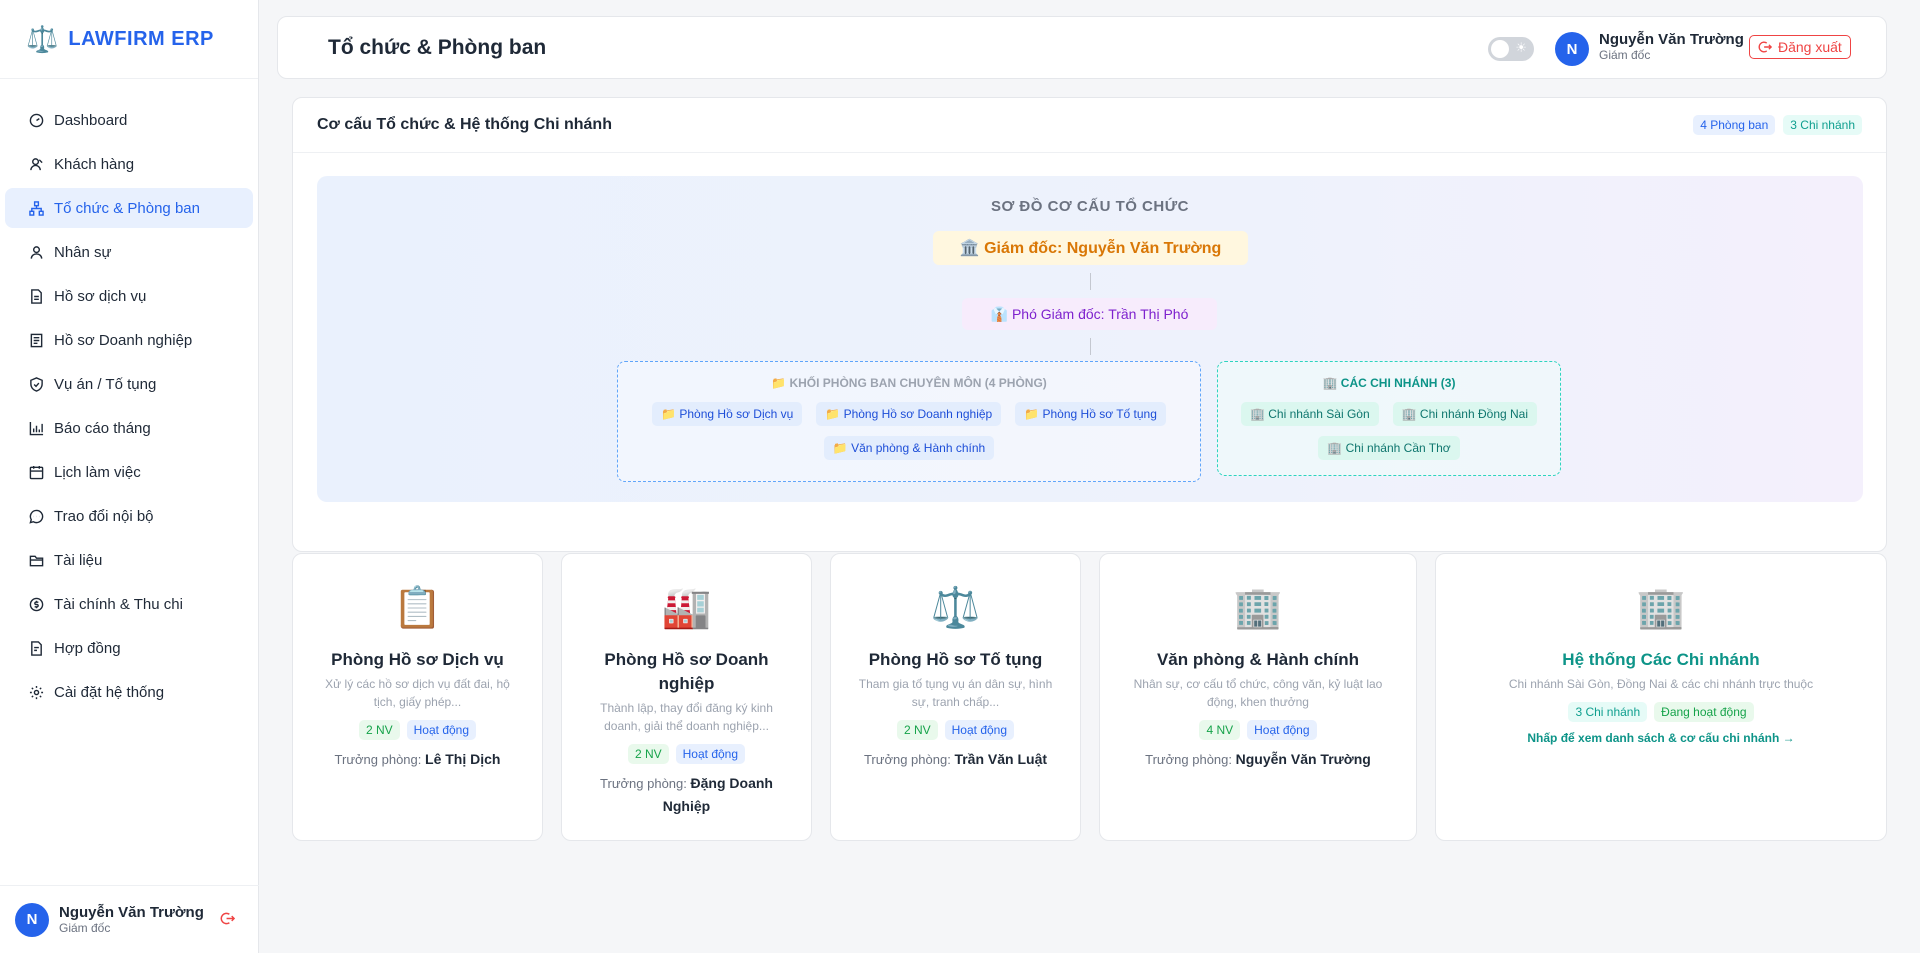 This screenshot has width=1920, height=953. I want to click on card-title: Hệ thống Các Chi nhánh, so click(1661, 659).